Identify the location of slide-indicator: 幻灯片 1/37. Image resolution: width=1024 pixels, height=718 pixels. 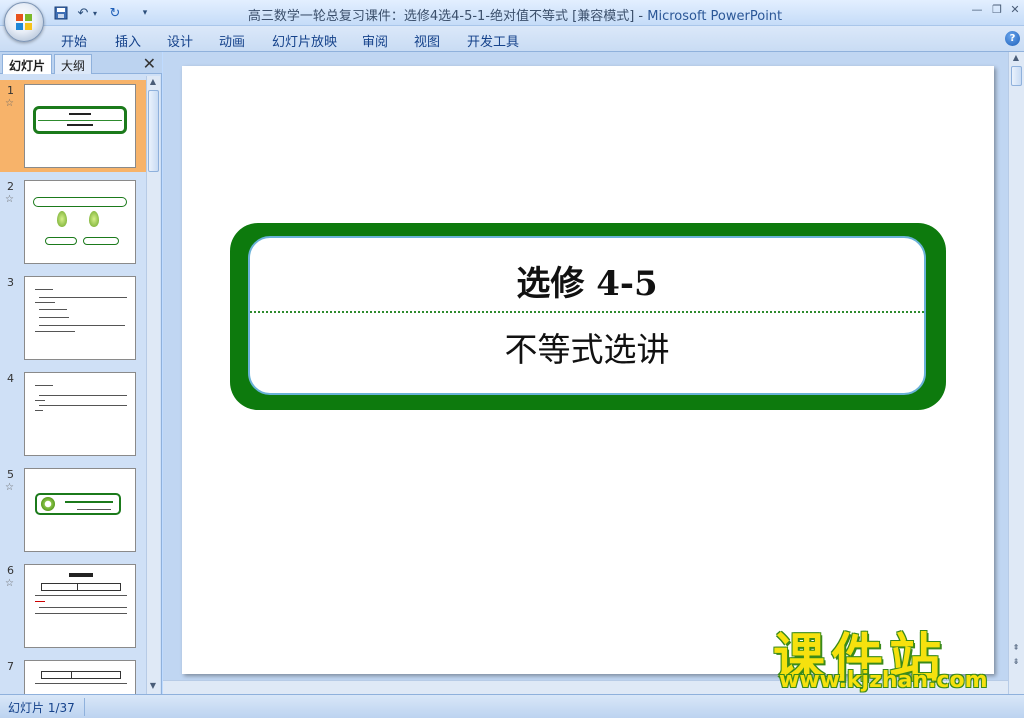
(41, 708).